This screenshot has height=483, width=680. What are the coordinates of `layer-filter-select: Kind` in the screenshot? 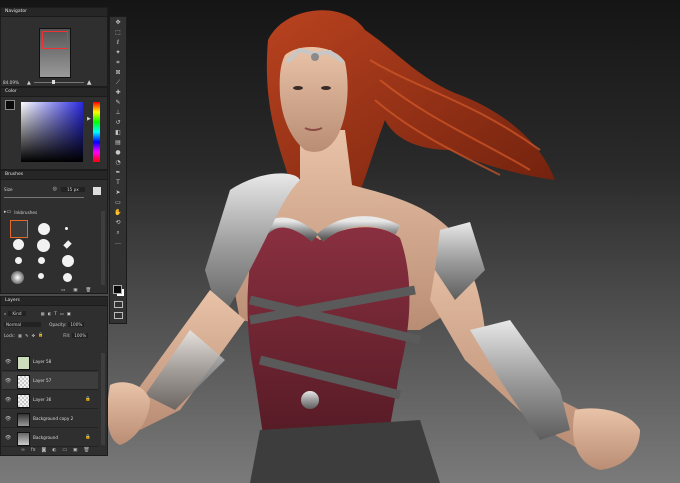 It's located at (17, 313).